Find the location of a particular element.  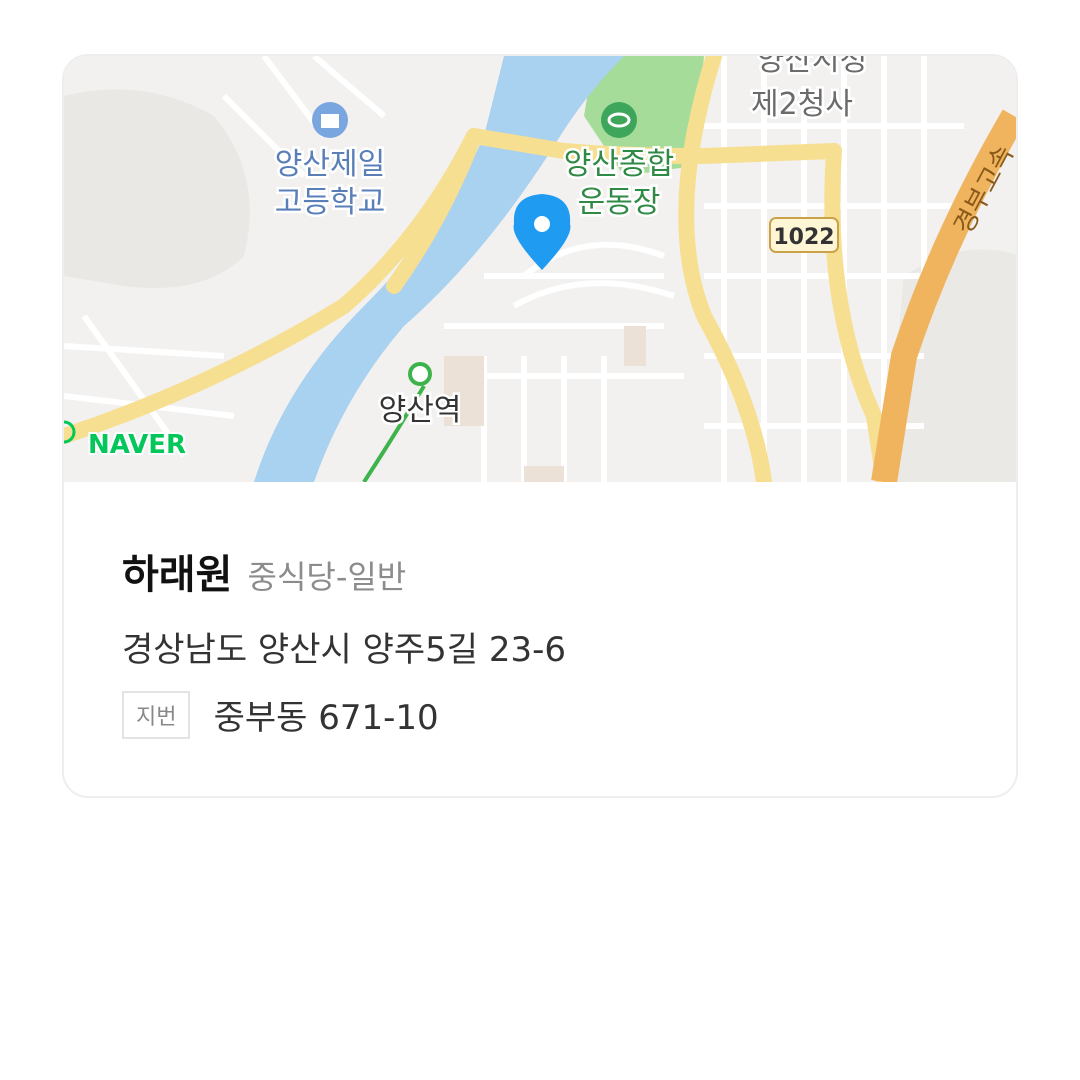

naver-logo: NAVER is located at coordinates (137, 445).